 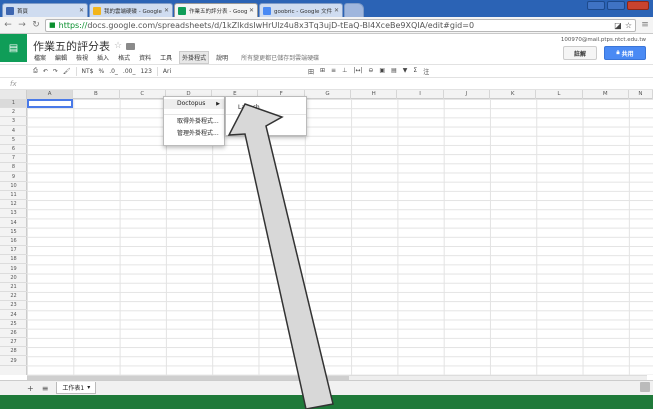 What do you see at coordinates (13, 361) in the screenshot?
I see `row-header: 29` at bounding box center [13, 361].